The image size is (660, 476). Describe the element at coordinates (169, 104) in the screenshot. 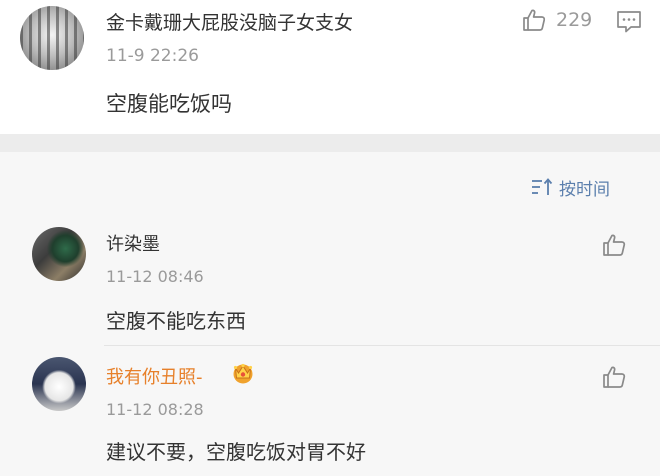

I see `comment-text: 空腹能吃饭吗` at that location.